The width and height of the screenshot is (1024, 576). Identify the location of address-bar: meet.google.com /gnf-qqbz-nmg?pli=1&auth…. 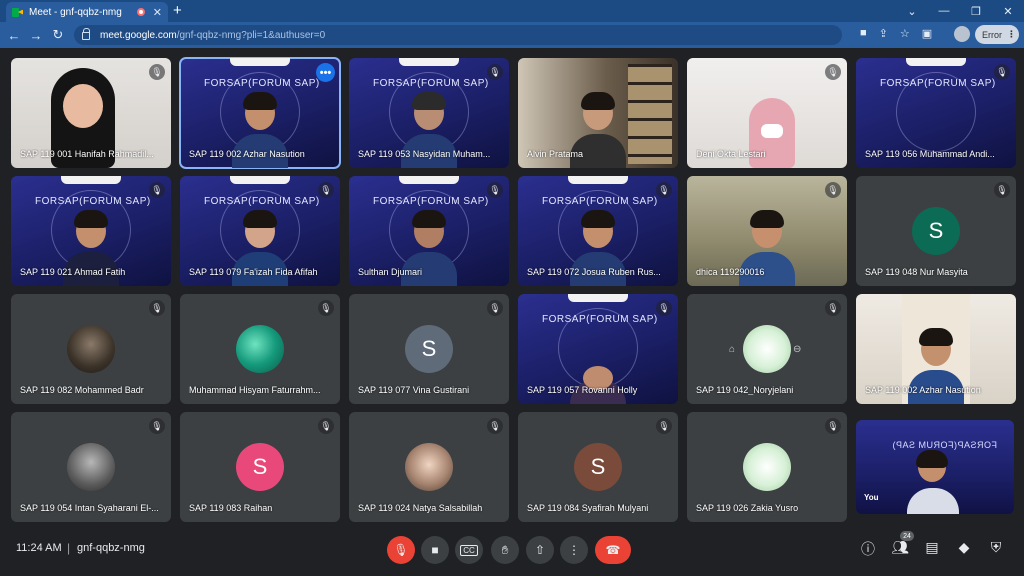
(458, 35).